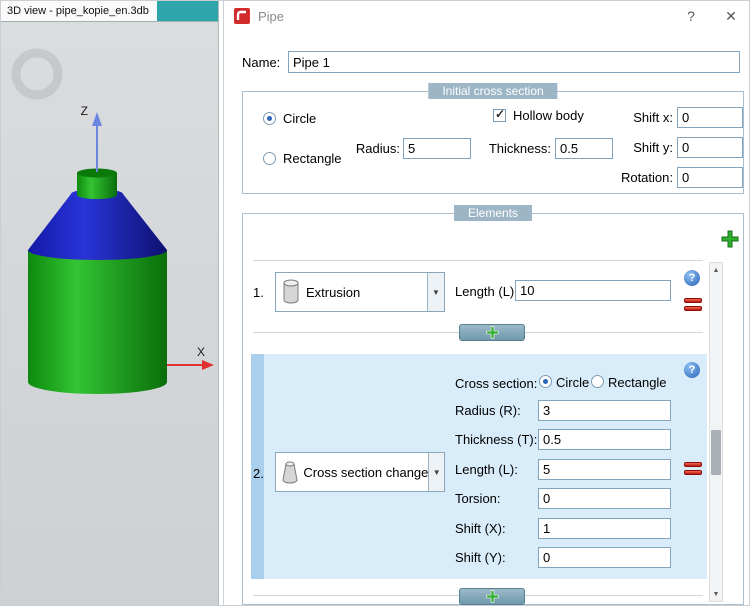 The image size is (750, 606). Describe the element at coordinates (646, 177) in the screenshot. I see `rotation-label: Rotation:` at that location.